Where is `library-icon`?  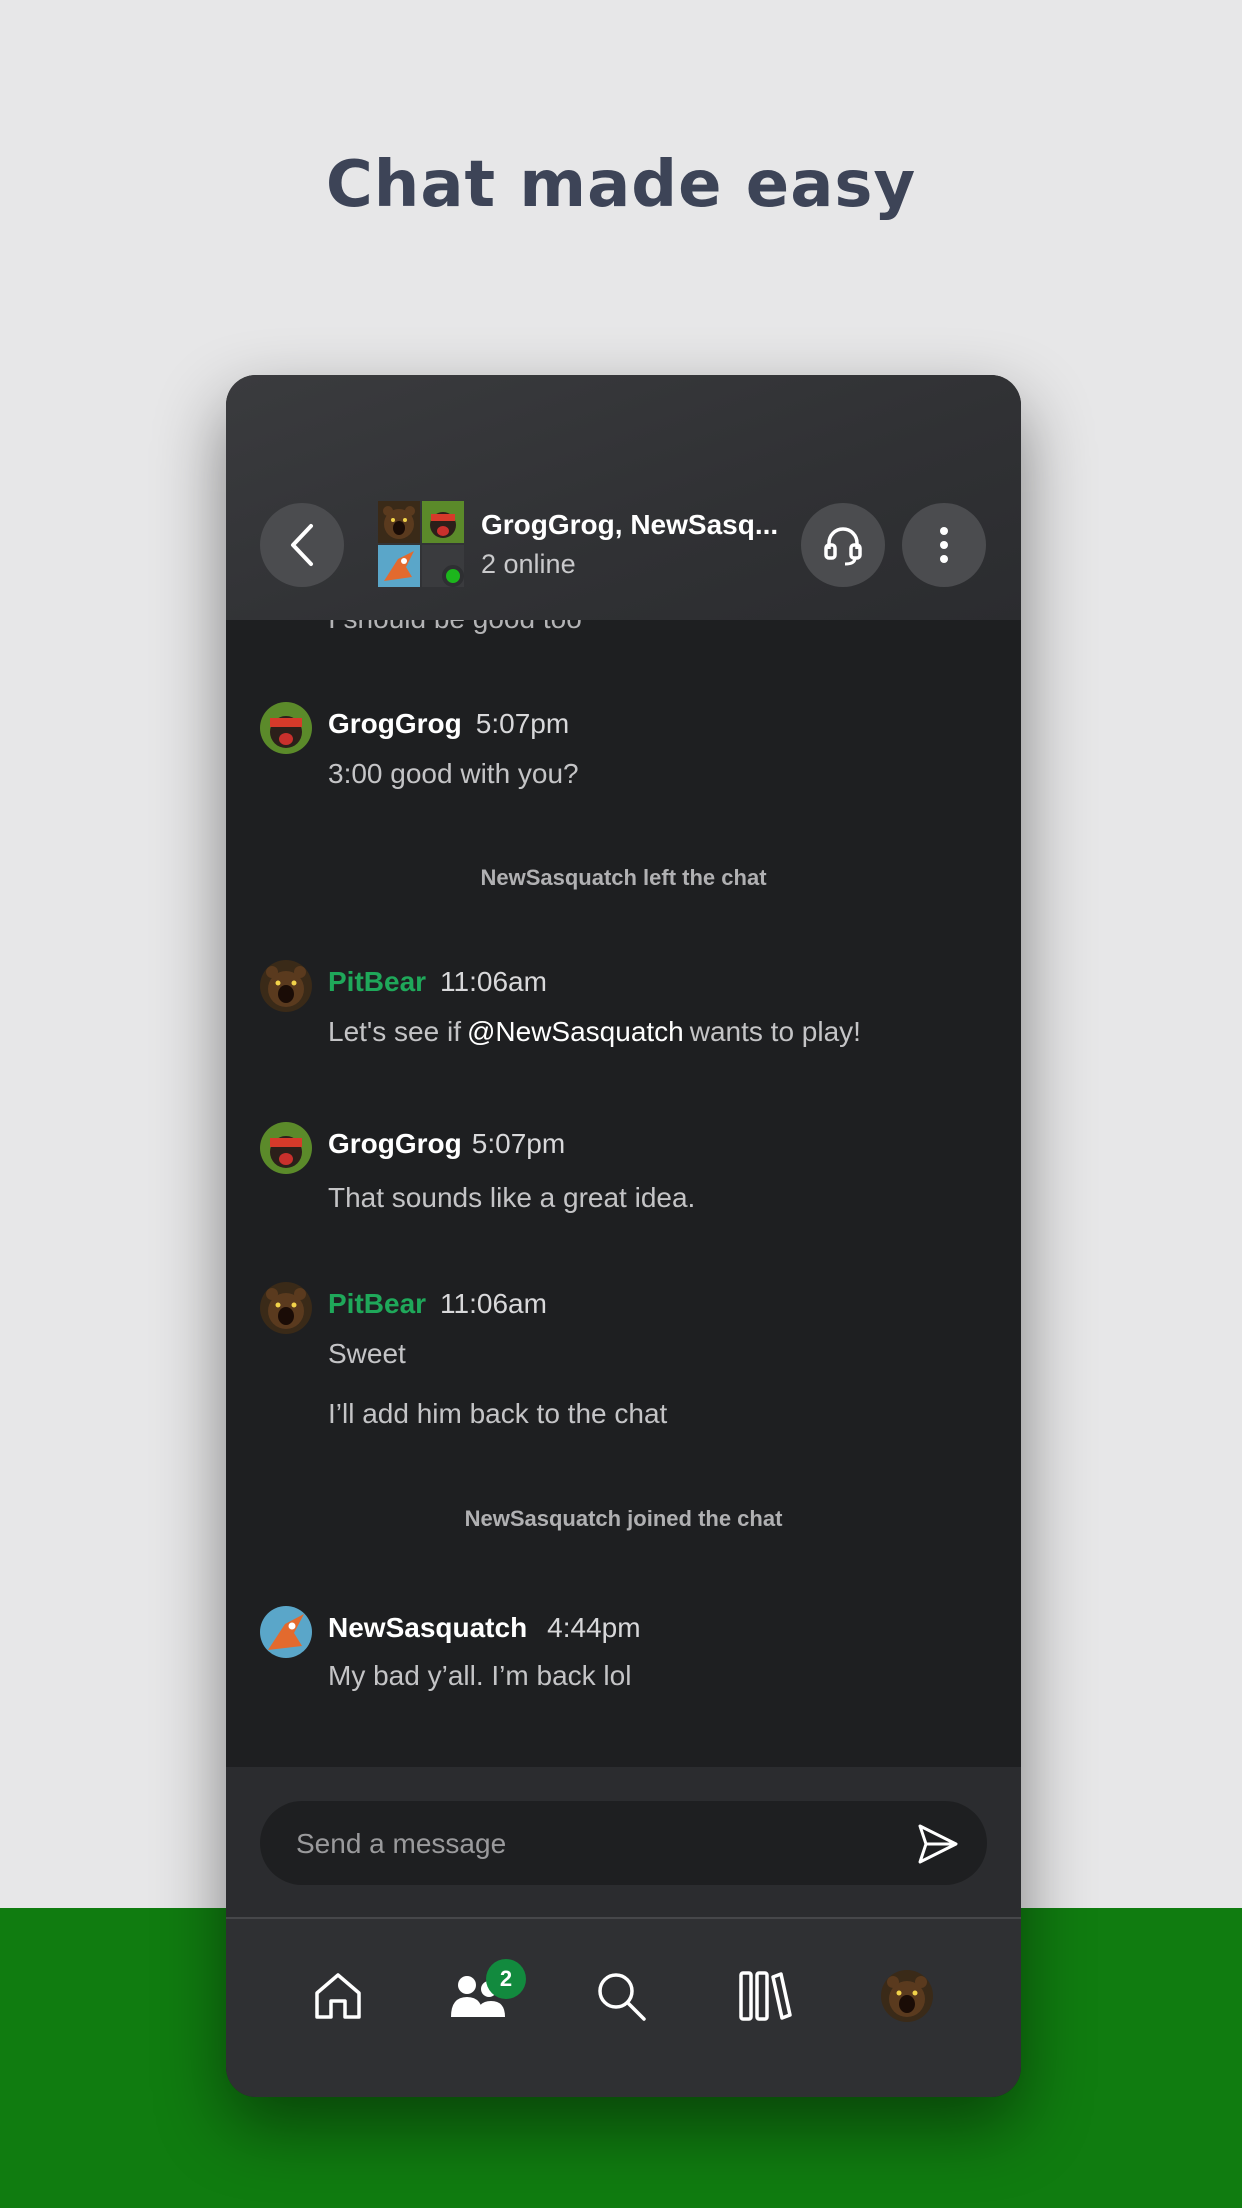 library-icon is located at coordinates (765, 1996).